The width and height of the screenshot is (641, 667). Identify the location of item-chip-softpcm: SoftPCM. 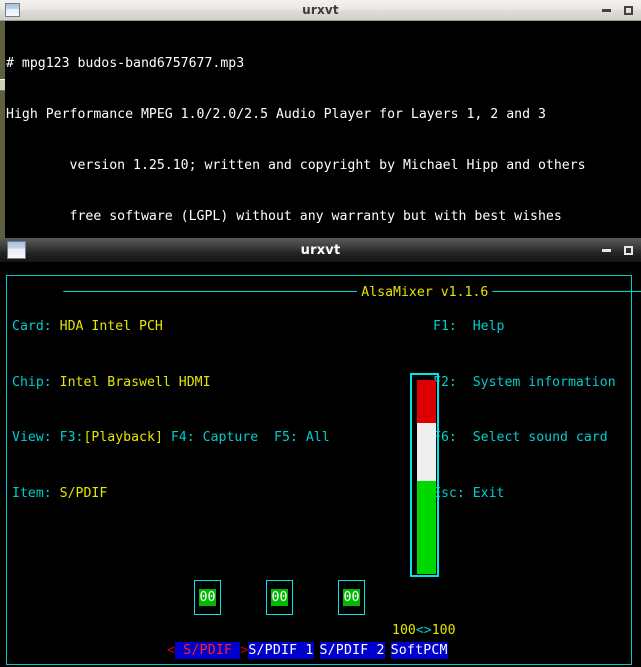
(419, 650).